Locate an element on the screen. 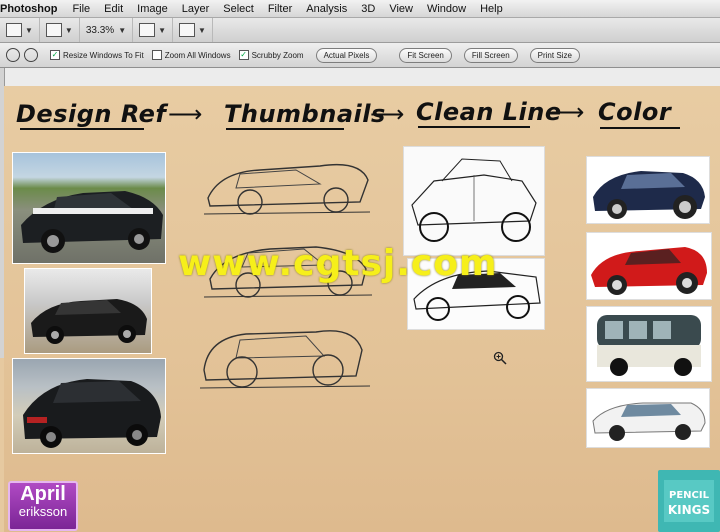 This screenshot has height=532, width=720. heading-thumbnails: Thumbnails is located at coordinates (305, 114).